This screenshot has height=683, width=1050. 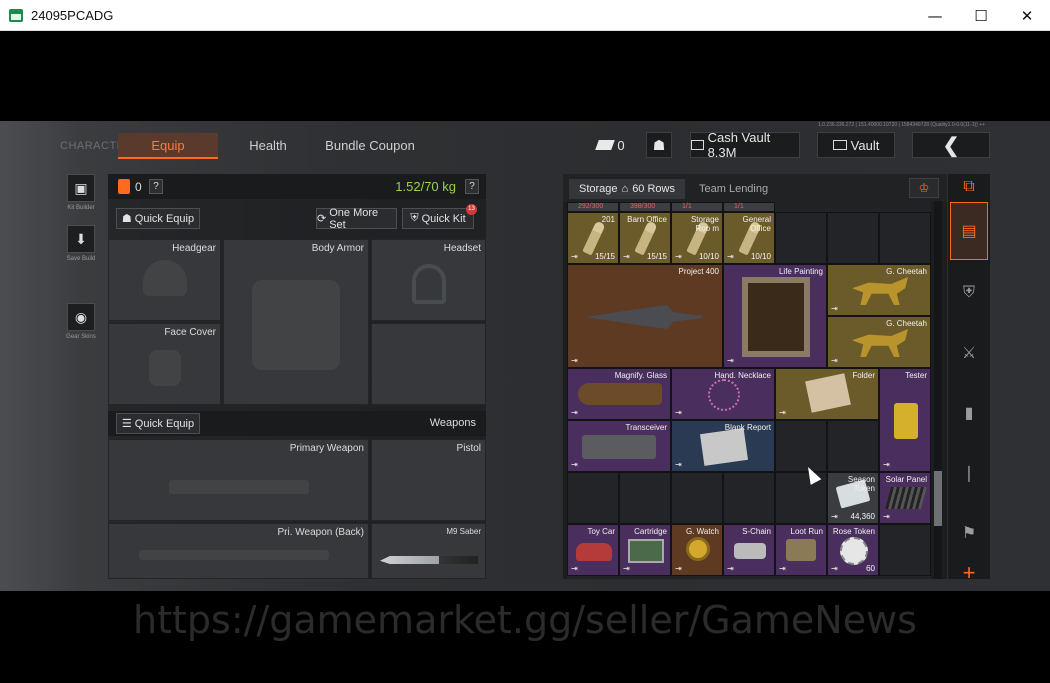 I want to click on bonds-counter: 0, so click(x=611, y=145).